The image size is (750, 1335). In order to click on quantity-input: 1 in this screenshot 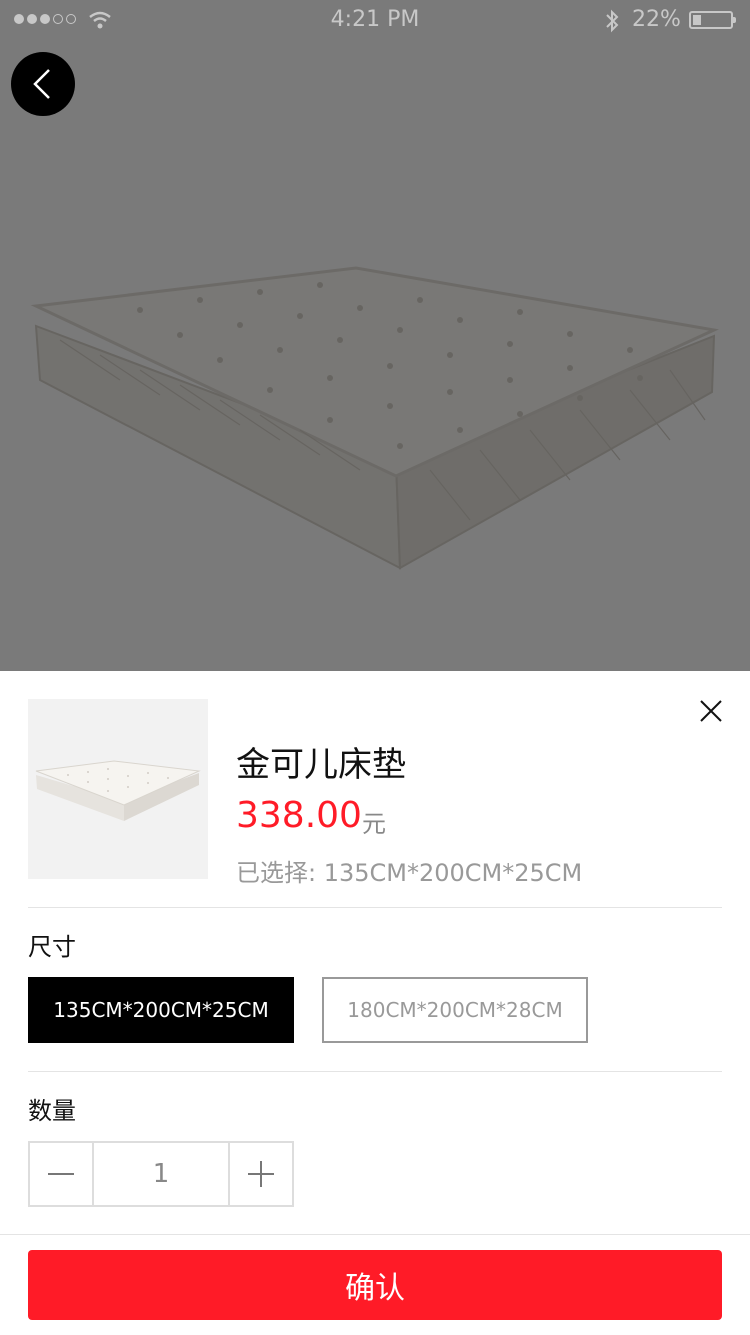, I will do `click(161, 1174)`.